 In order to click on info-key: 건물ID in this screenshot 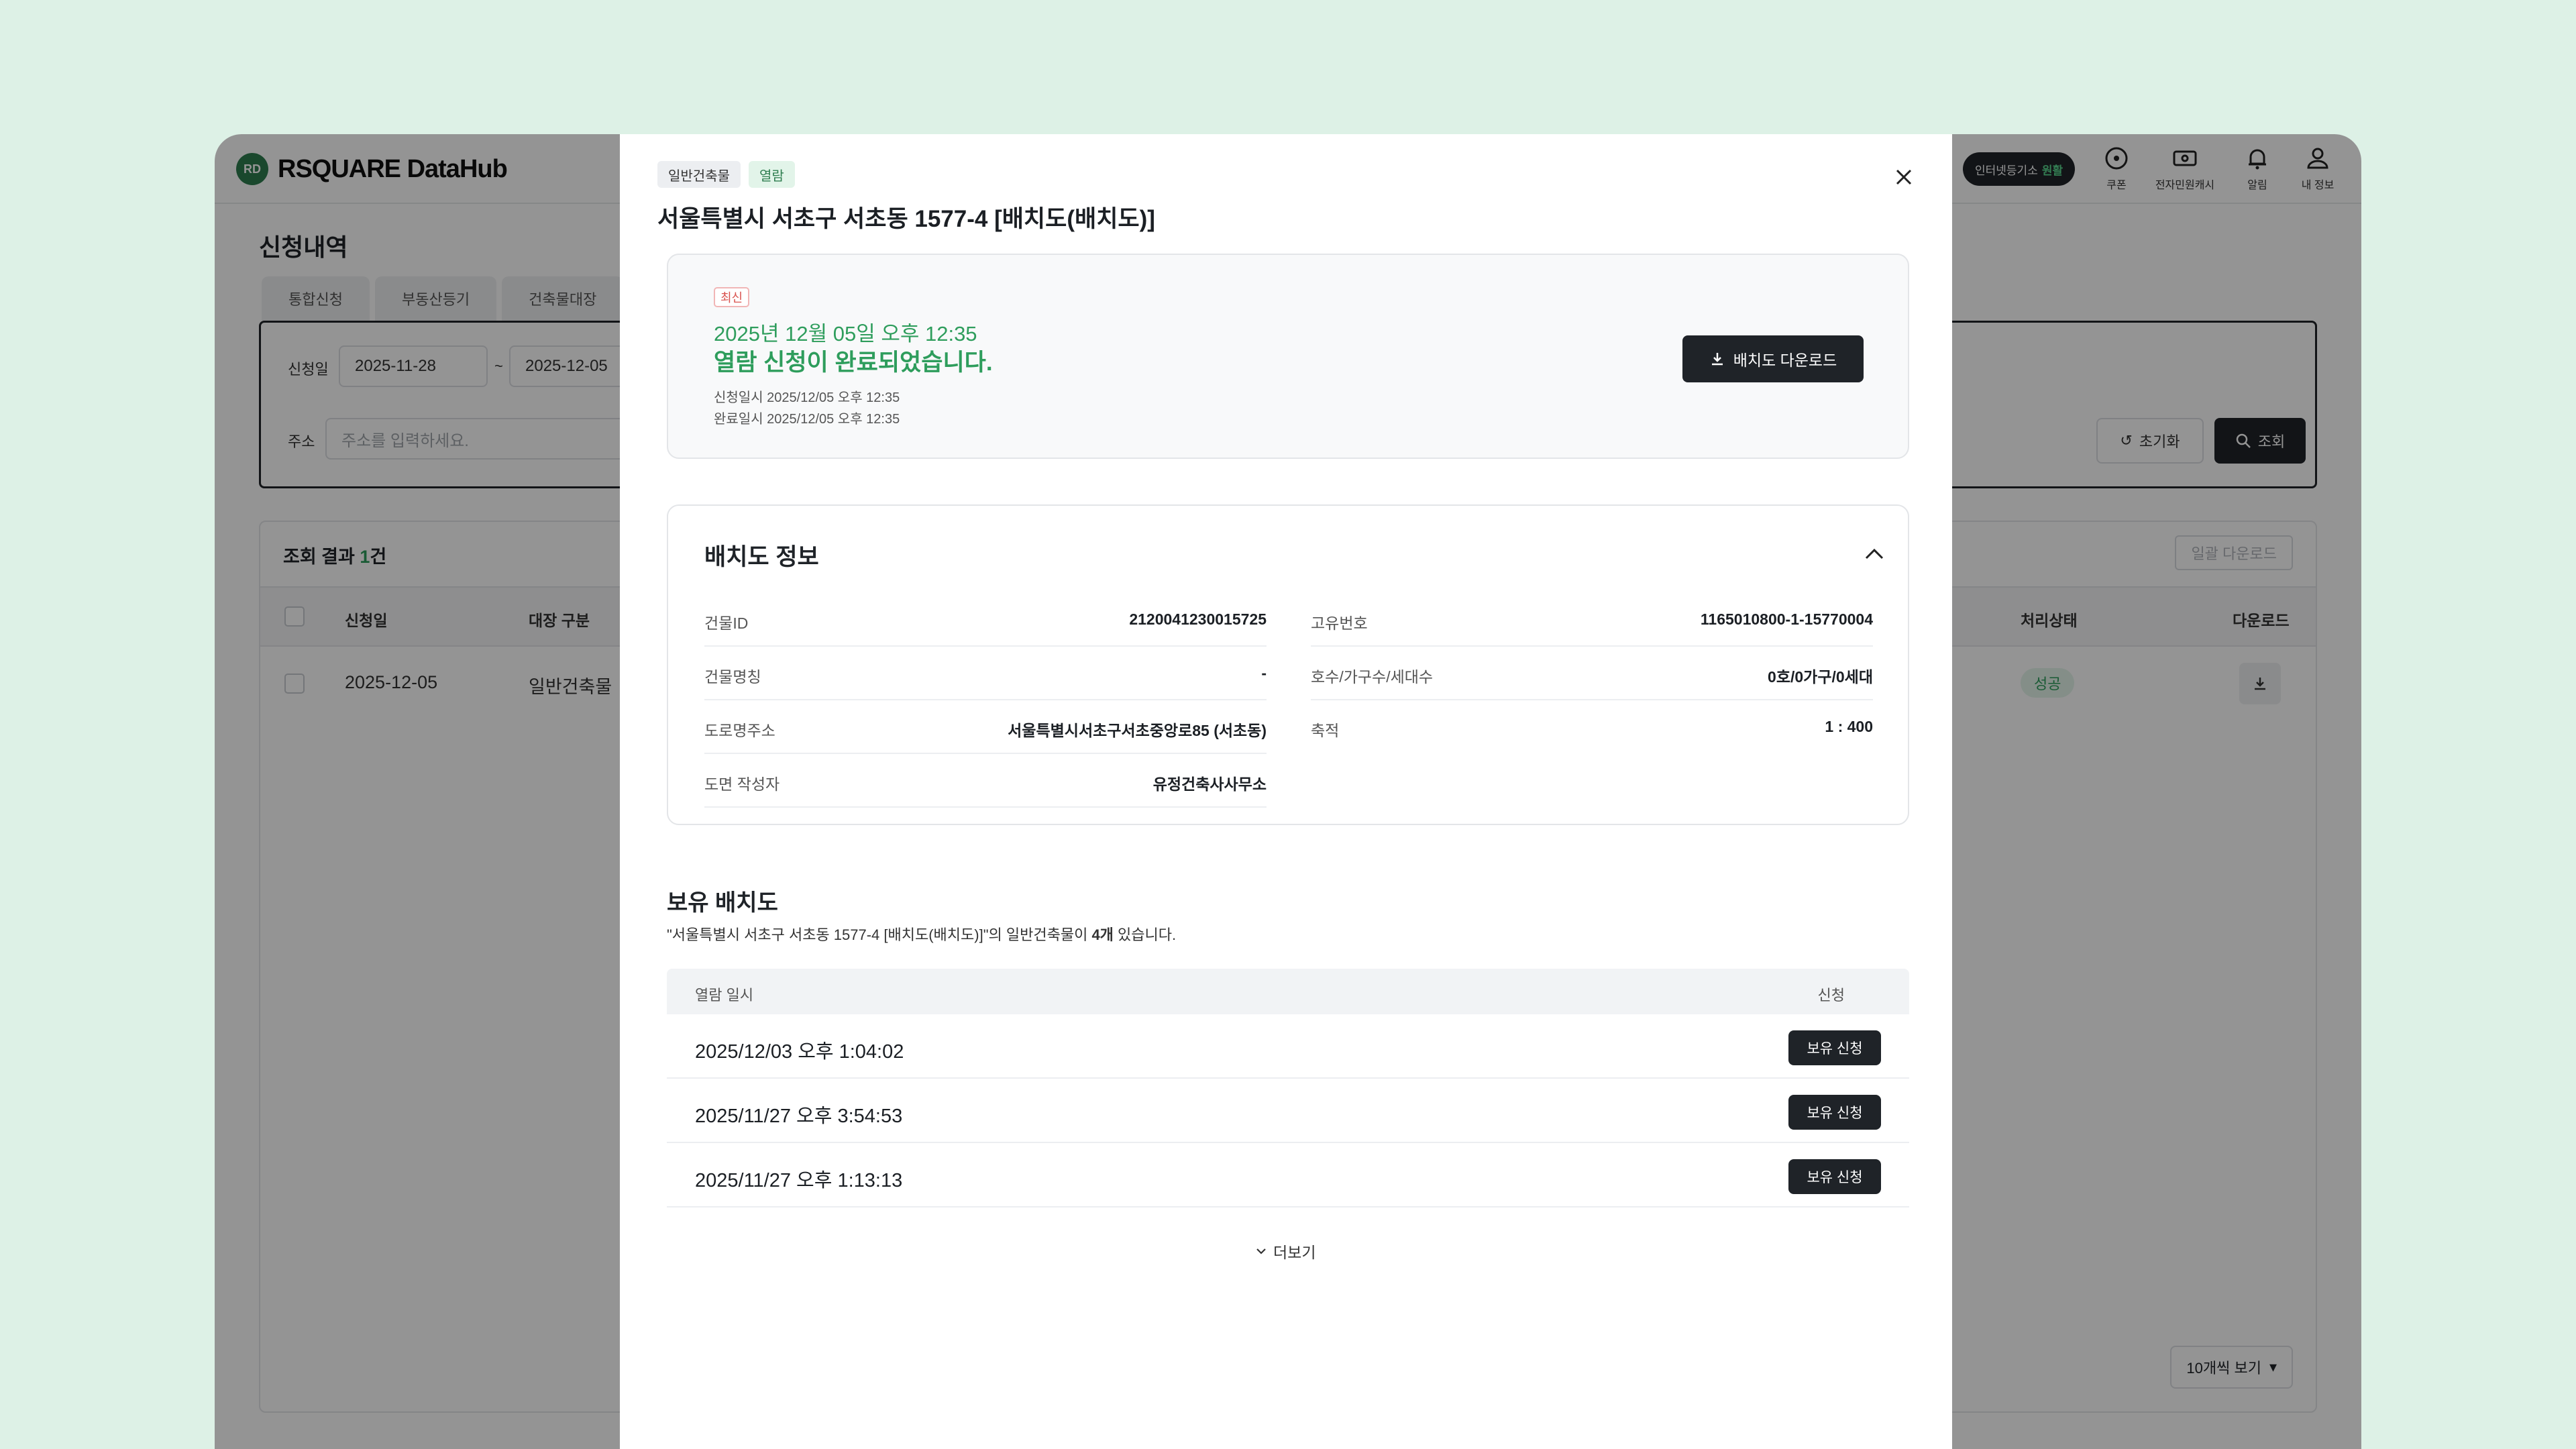, I will do `click(726, 623)`.